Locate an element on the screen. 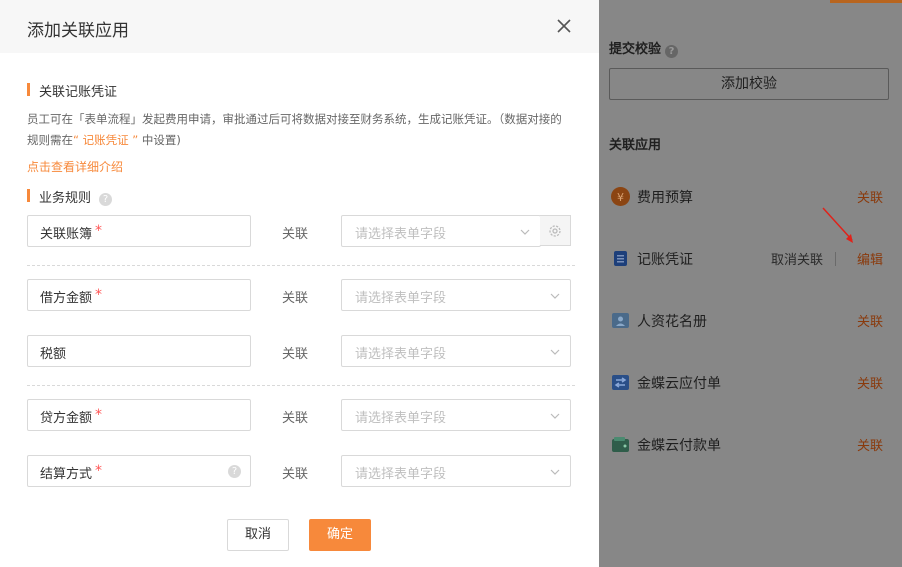 The height and width of the screenshot is (567, 902). modal-title: 添加关联应用 is located at coordinates (78, 31).